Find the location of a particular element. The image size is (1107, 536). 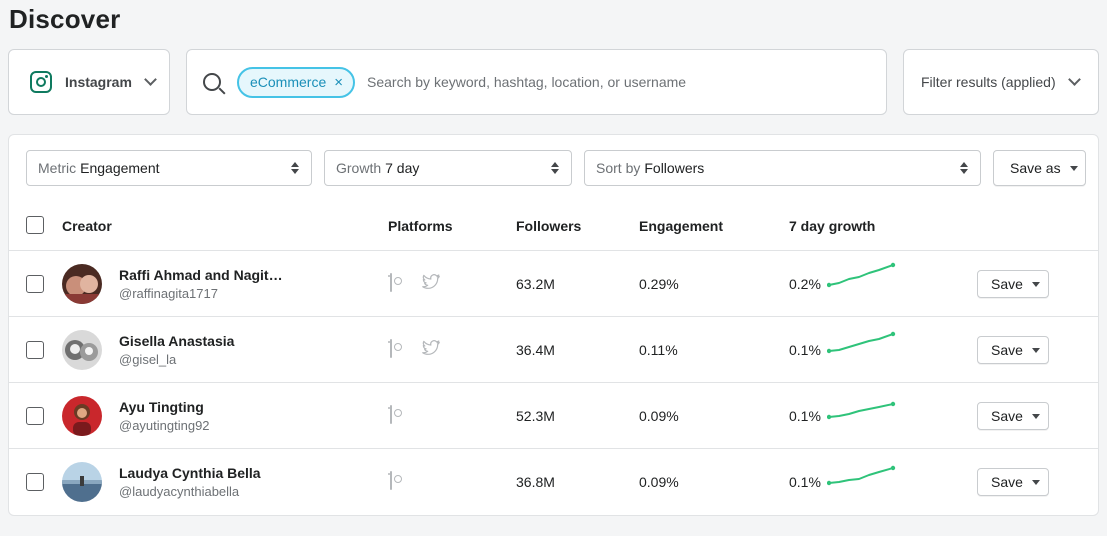

creator-name: Laudya Cynthia Bella is located at coordinates (190, 473).